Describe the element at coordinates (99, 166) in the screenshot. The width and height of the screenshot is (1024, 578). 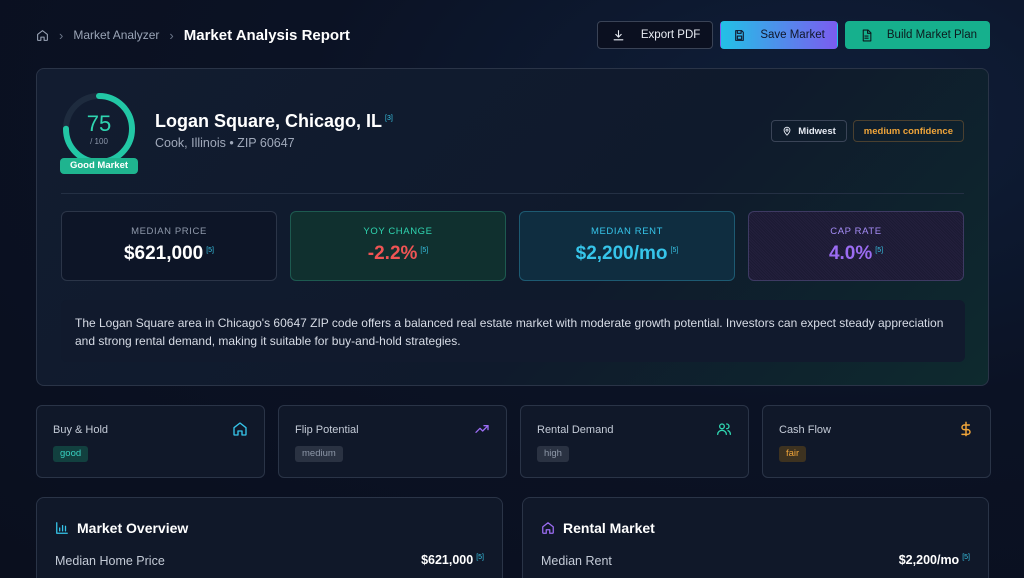
I see `market-score-label: Good Market` at that location.